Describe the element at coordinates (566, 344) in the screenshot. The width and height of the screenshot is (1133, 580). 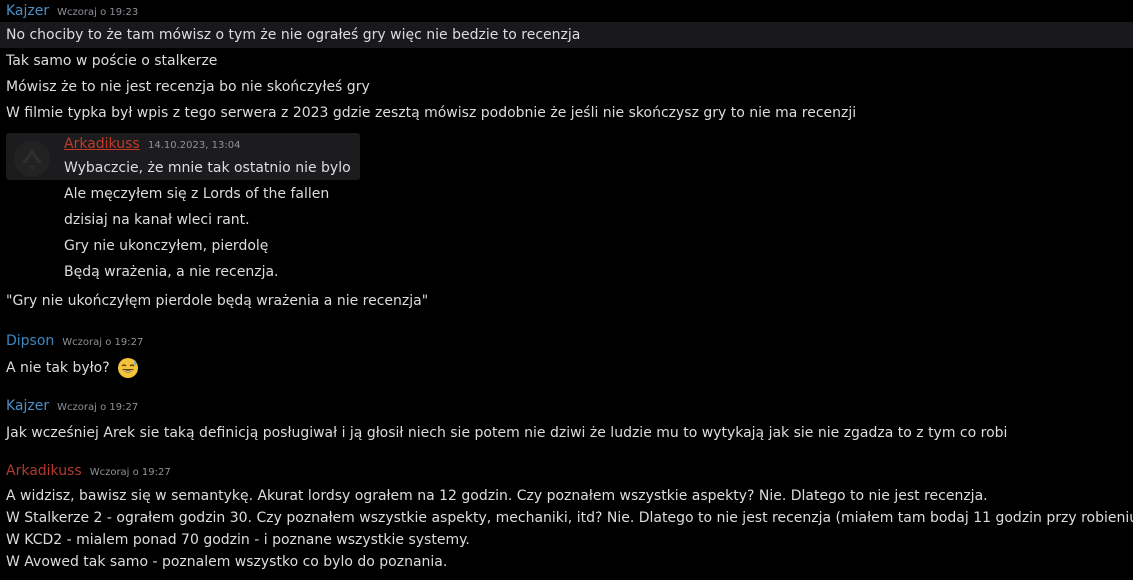
I see `message-header: Dipson Wczoraj o 19:27` at that location.